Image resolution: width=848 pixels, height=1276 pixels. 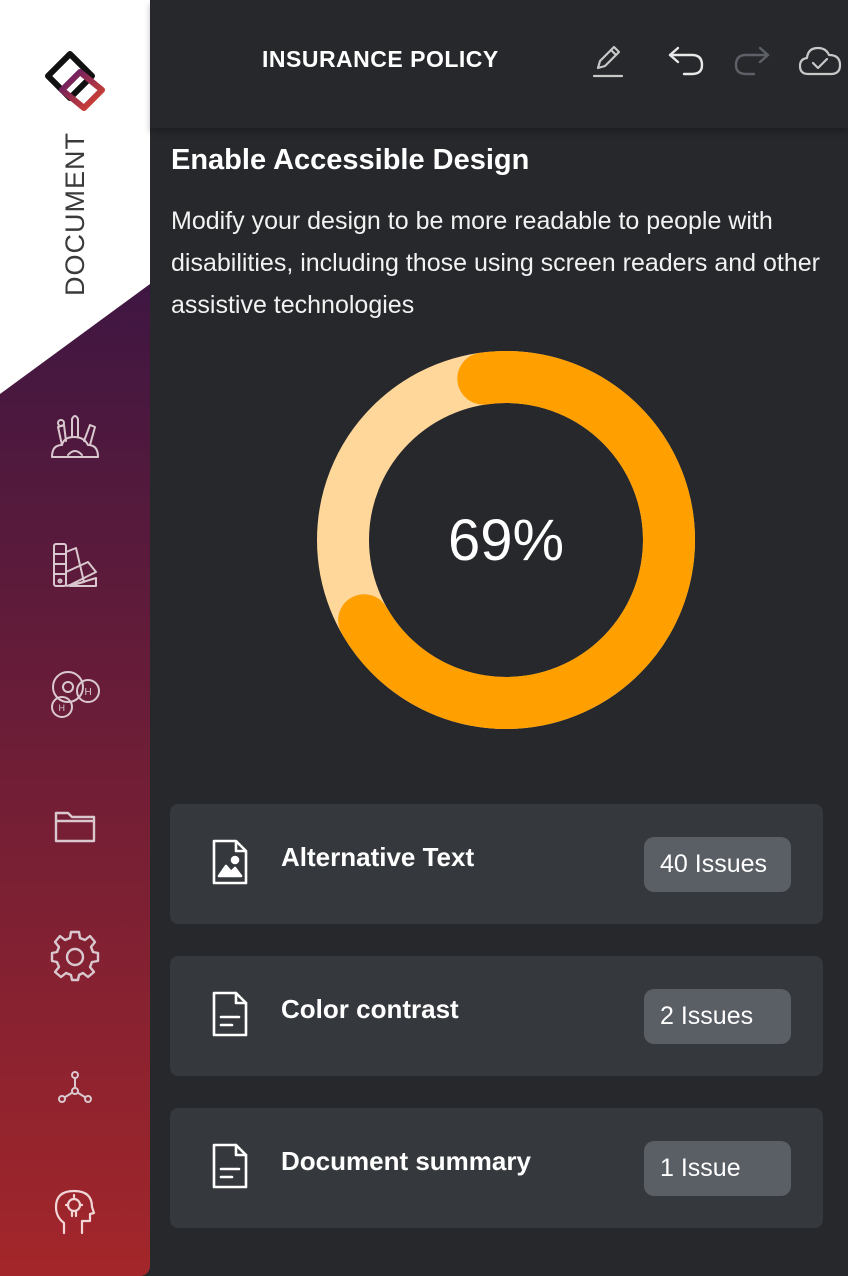 I want to click on sidebar-item-ideas, so click(x=75, y=1210).